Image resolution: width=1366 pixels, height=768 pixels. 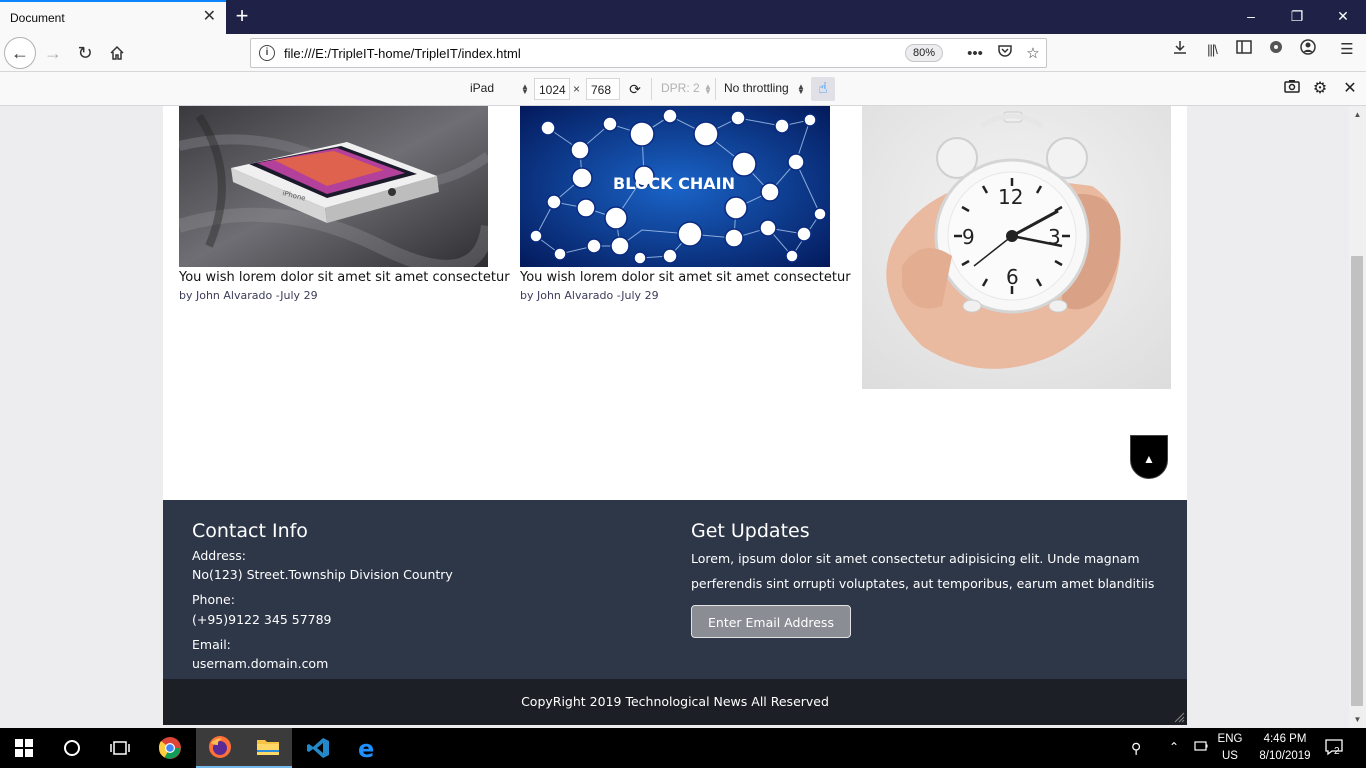 I want to click on task-view-icon, so click(x=120, y=748).